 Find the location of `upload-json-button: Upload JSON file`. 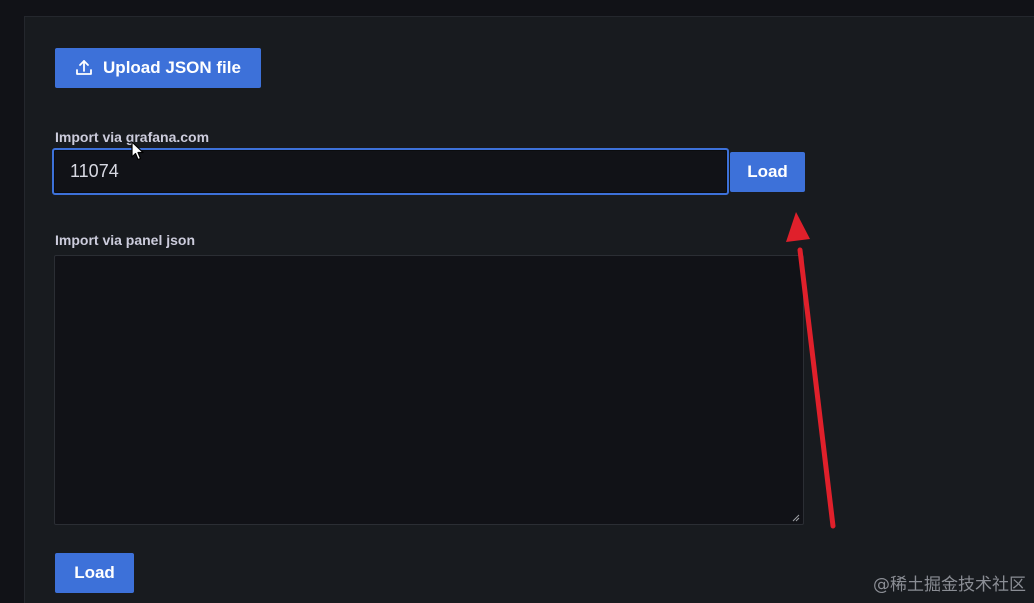

upload-json-button: Upload JSON file is located at coordinates (158, 68).